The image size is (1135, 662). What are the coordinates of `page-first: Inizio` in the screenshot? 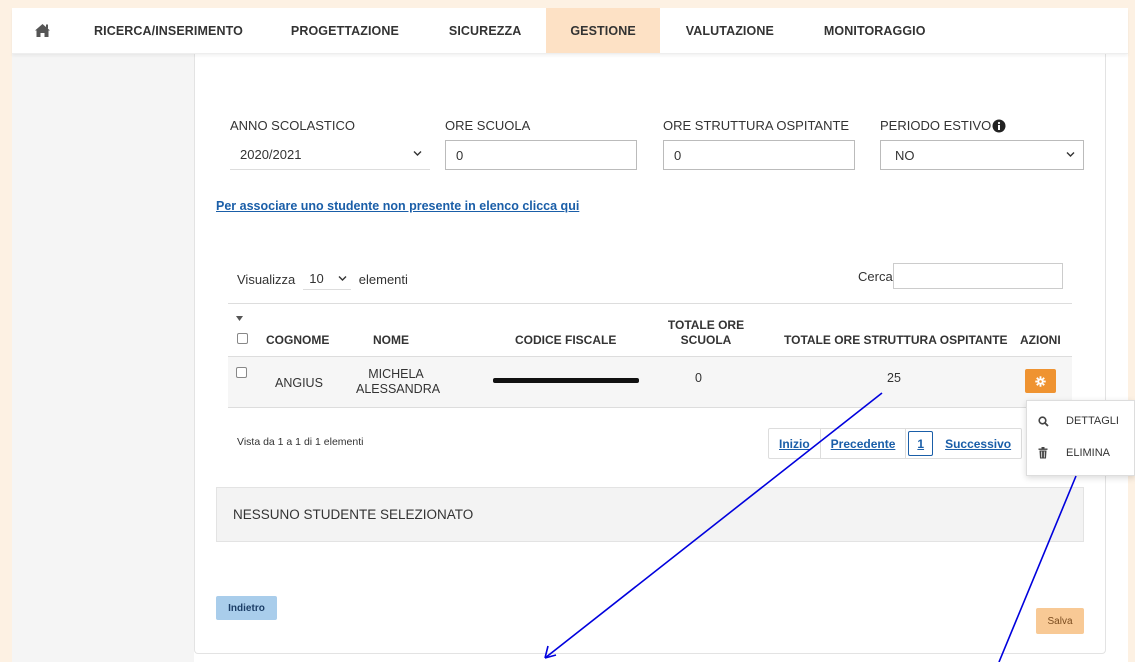 It's located at (795, 443).